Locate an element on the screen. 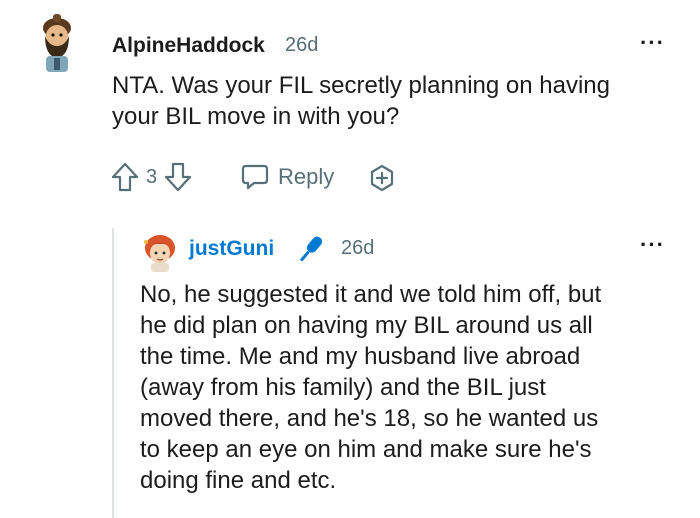  comment-avatar is located at coordinates (57, 44).